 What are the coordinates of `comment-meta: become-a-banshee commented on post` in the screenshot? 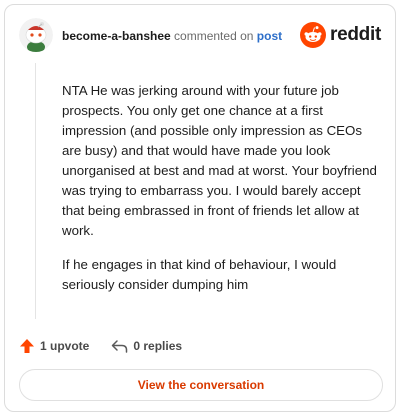 It's located at (172, 36).